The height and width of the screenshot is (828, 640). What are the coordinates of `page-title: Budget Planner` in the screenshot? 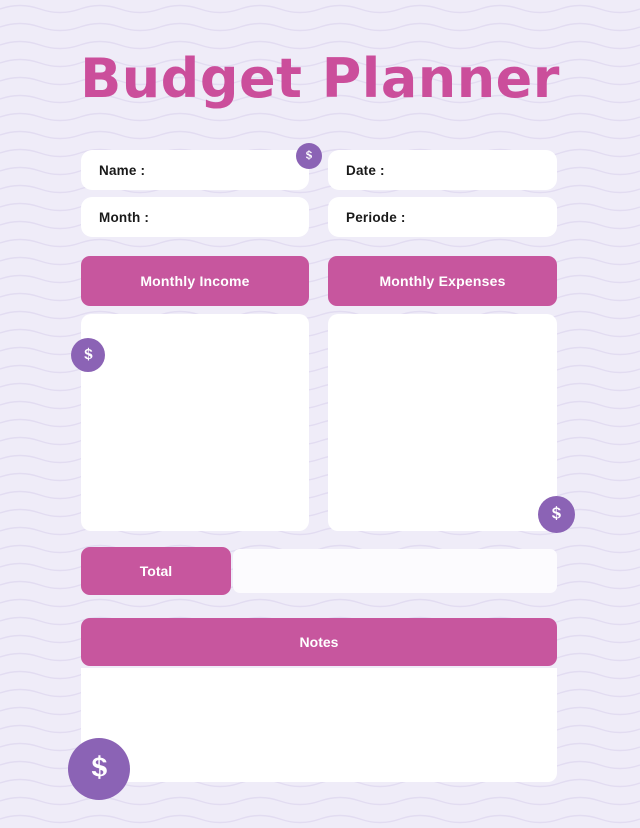 It's located at (320, 78).